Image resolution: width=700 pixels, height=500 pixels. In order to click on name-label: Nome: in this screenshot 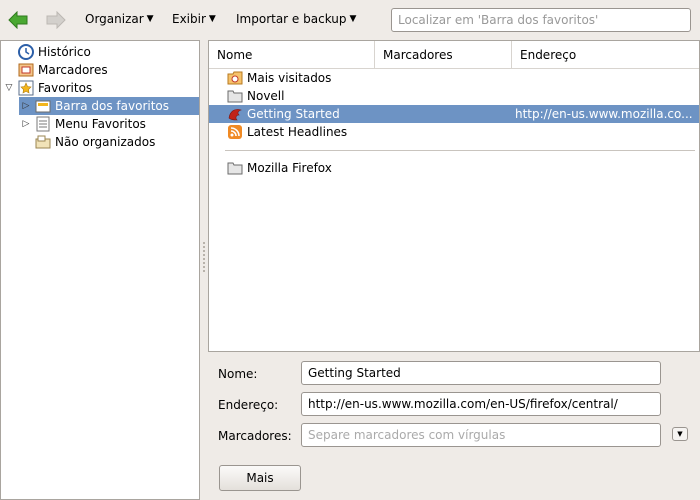, I will do `click(238, 374)`.